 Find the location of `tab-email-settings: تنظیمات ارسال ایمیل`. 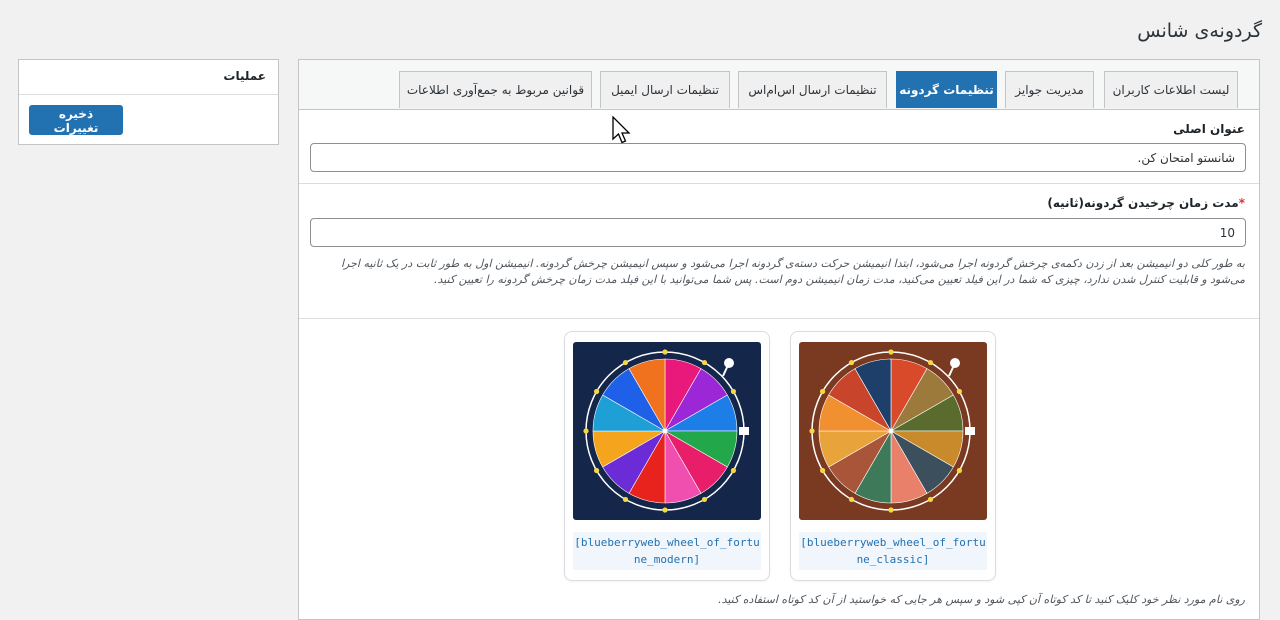

tab-email-settings: تنظیمات ارسال ایمیل is located at coordinates (665, 89).